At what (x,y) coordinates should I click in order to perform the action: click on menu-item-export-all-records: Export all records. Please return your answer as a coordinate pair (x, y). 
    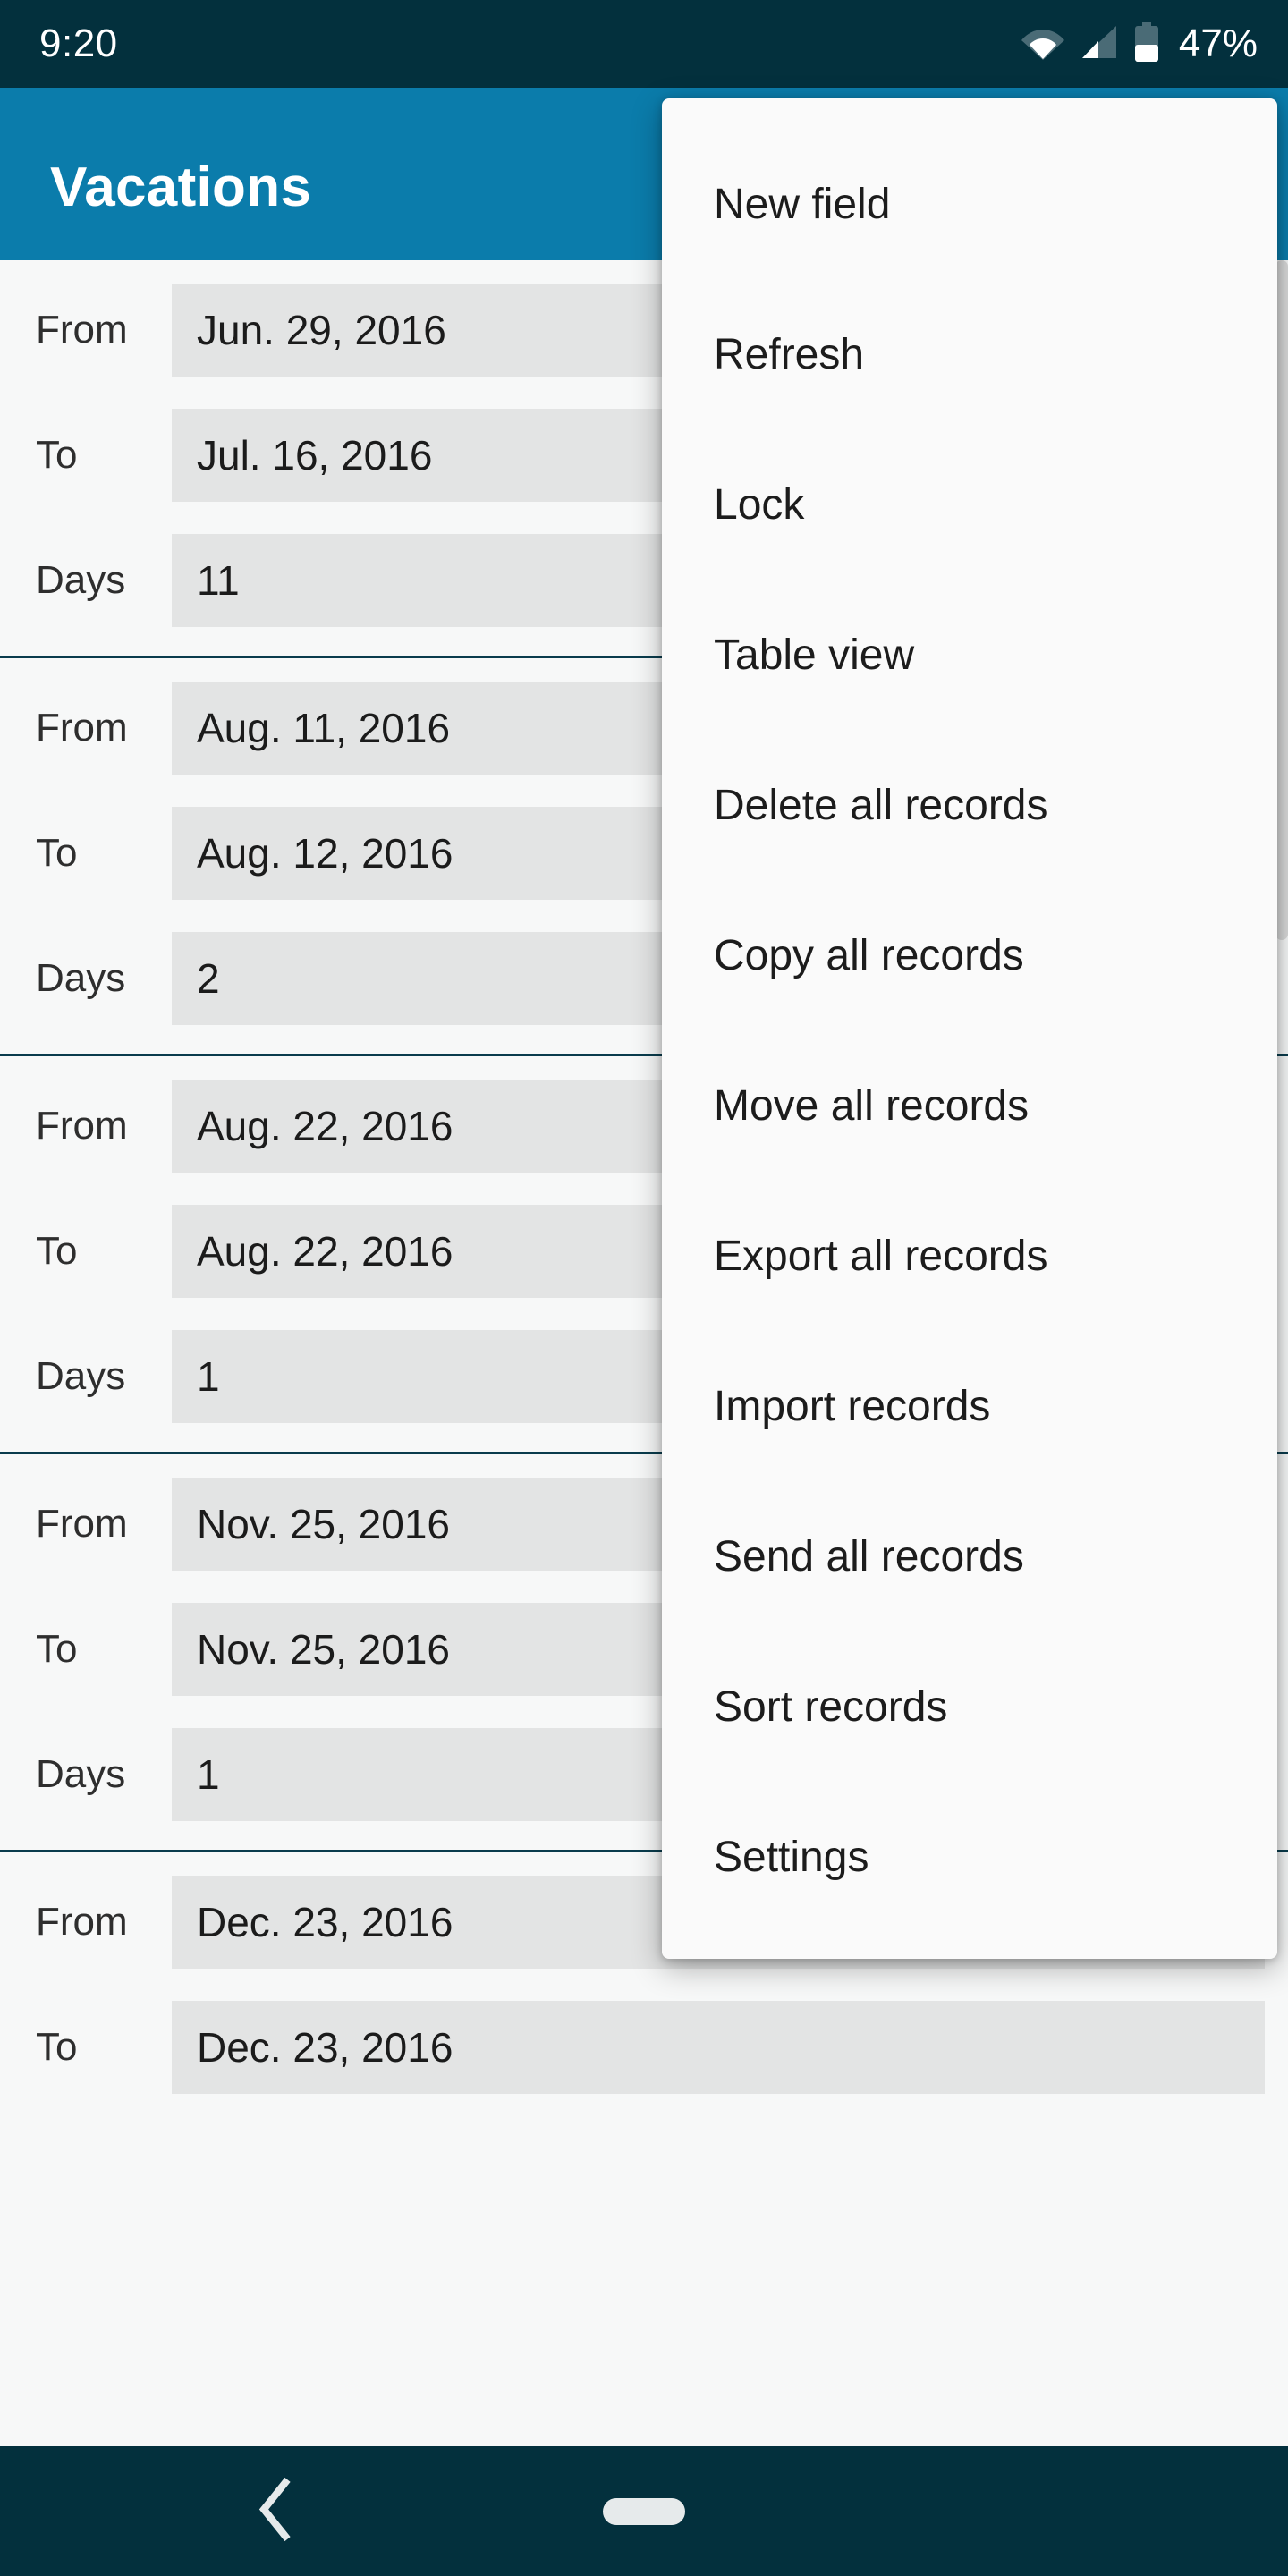
    Looking at the image, I should click on (969, 1256).